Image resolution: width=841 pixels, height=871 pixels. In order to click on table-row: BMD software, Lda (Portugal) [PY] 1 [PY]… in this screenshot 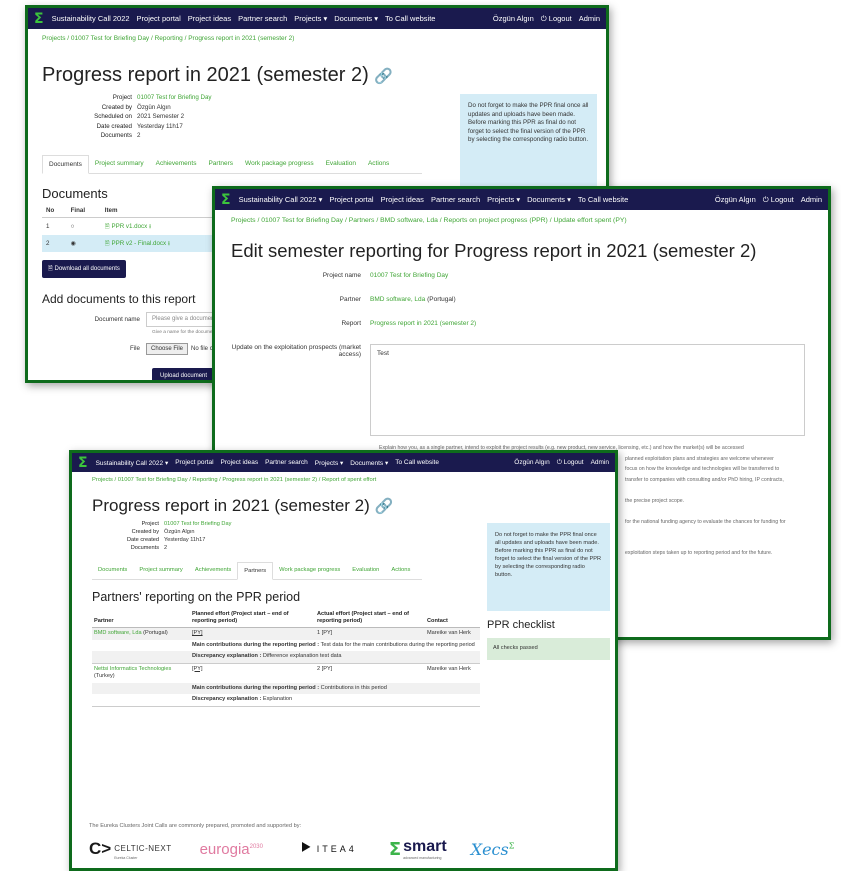, I will do `click(286, 633)`.